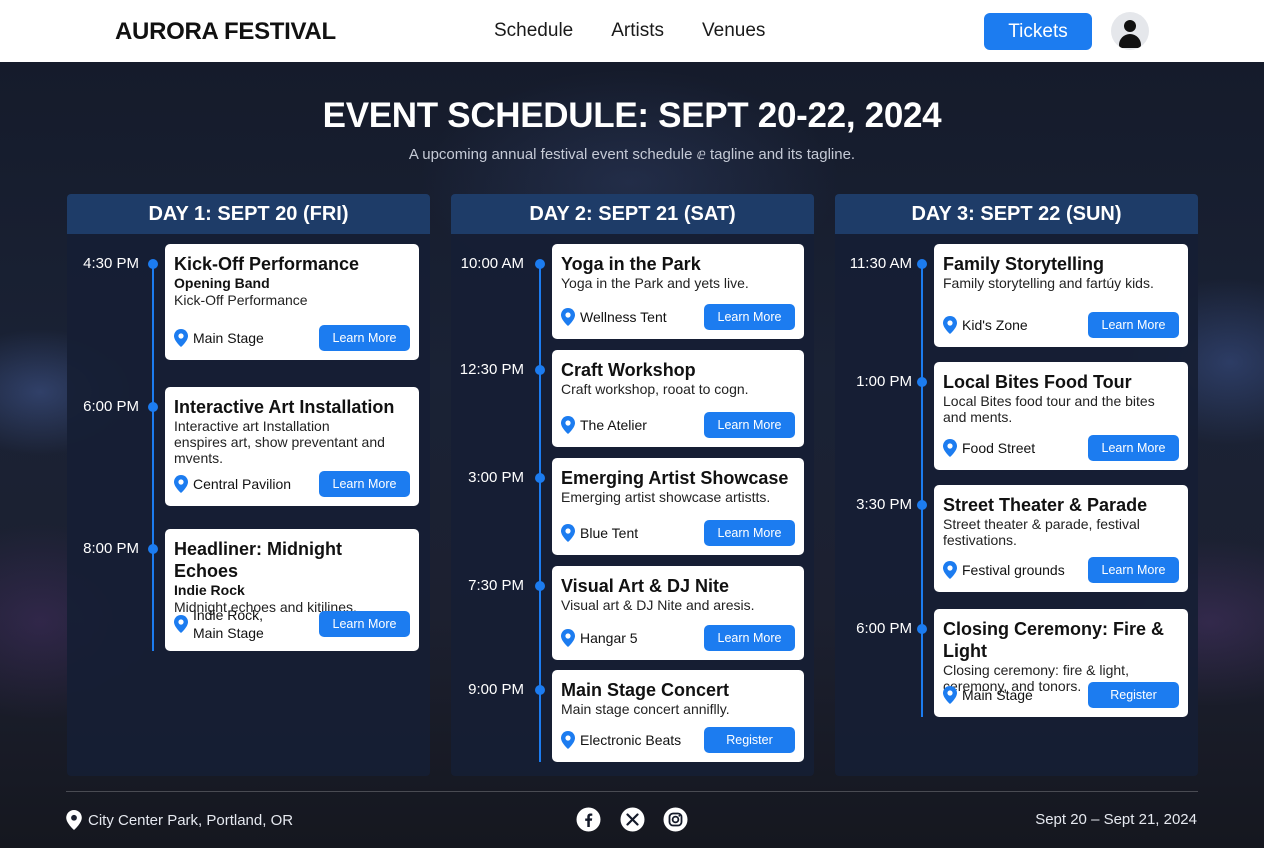 This screenshot has height=848, width=1264. What do you see at coordinates (733, 31) in the screenshot?
I see `nav-link-venues: Venues` at bounding box center [733, 31].